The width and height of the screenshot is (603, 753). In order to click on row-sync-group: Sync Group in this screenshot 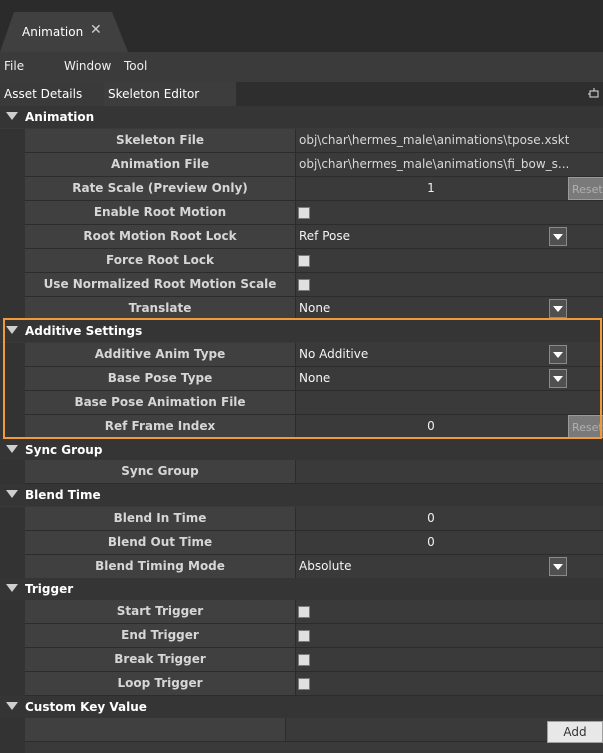, I will do `click(301, 472)`.